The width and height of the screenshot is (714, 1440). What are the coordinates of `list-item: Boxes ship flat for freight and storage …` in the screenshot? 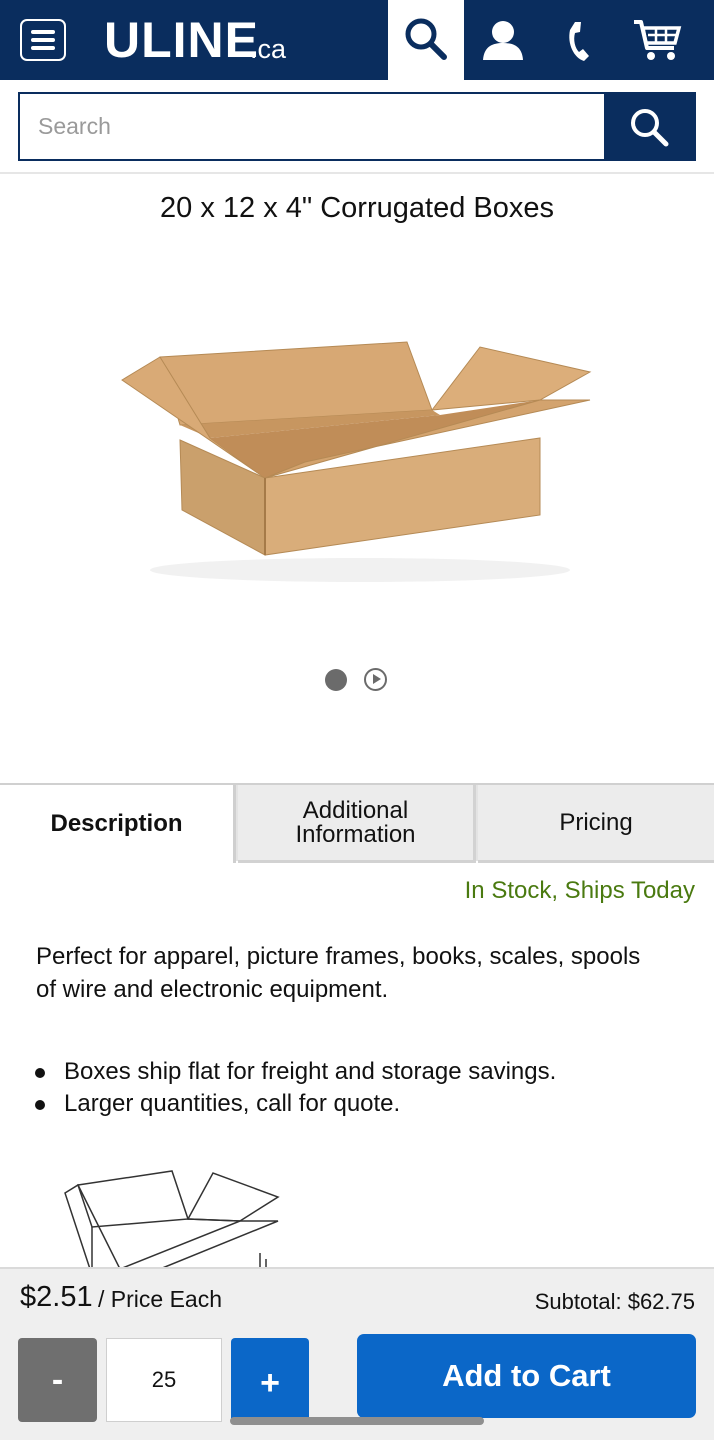 It's located at (359, 1072).